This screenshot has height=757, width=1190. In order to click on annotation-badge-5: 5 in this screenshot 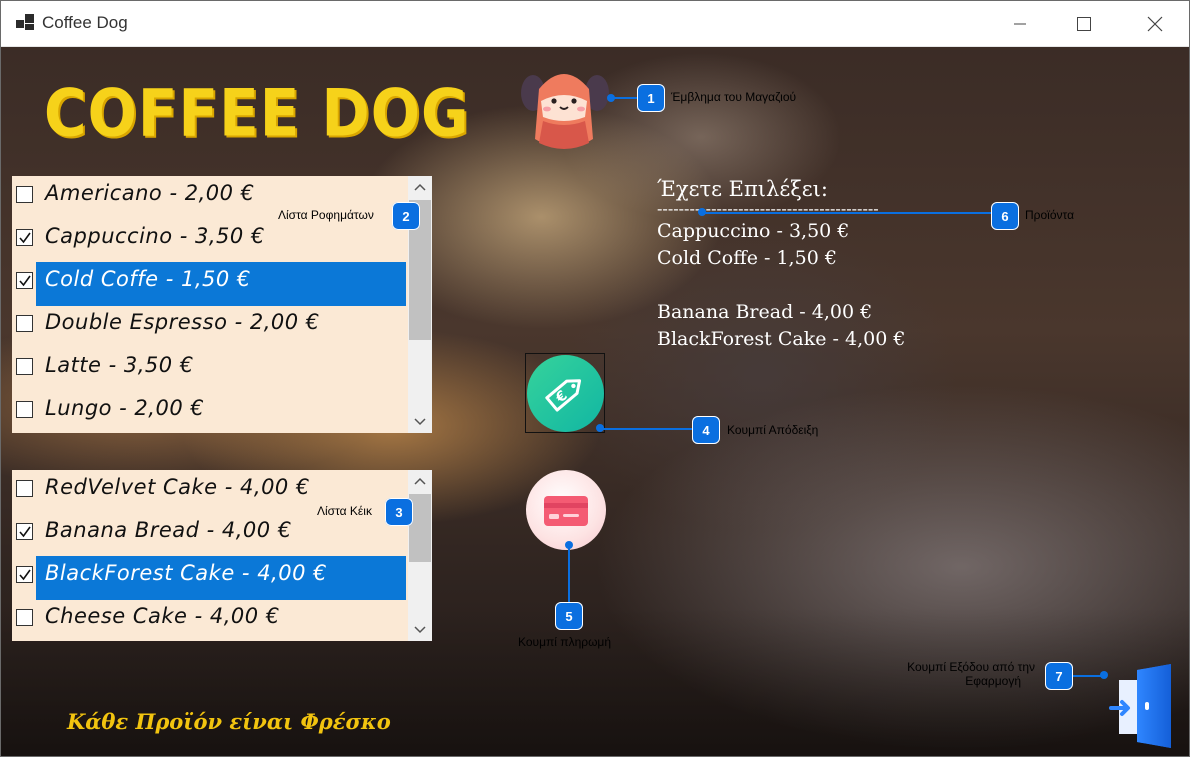, I will do `click(569, 616)`.